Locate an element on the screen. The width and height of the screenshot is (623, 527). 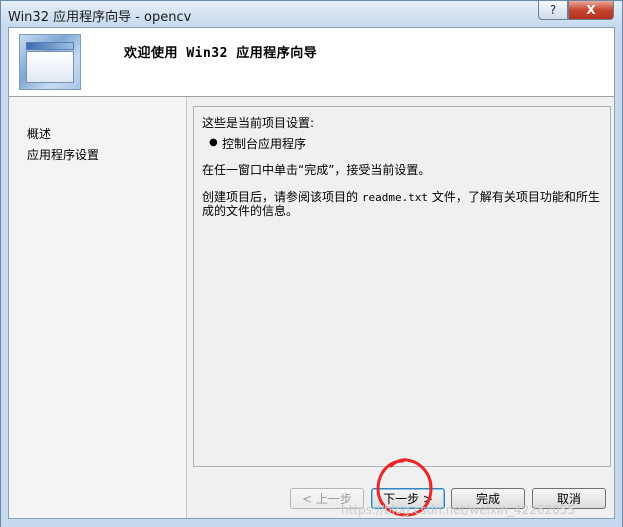
help-icon: ? is located at coordinates (553, 10).